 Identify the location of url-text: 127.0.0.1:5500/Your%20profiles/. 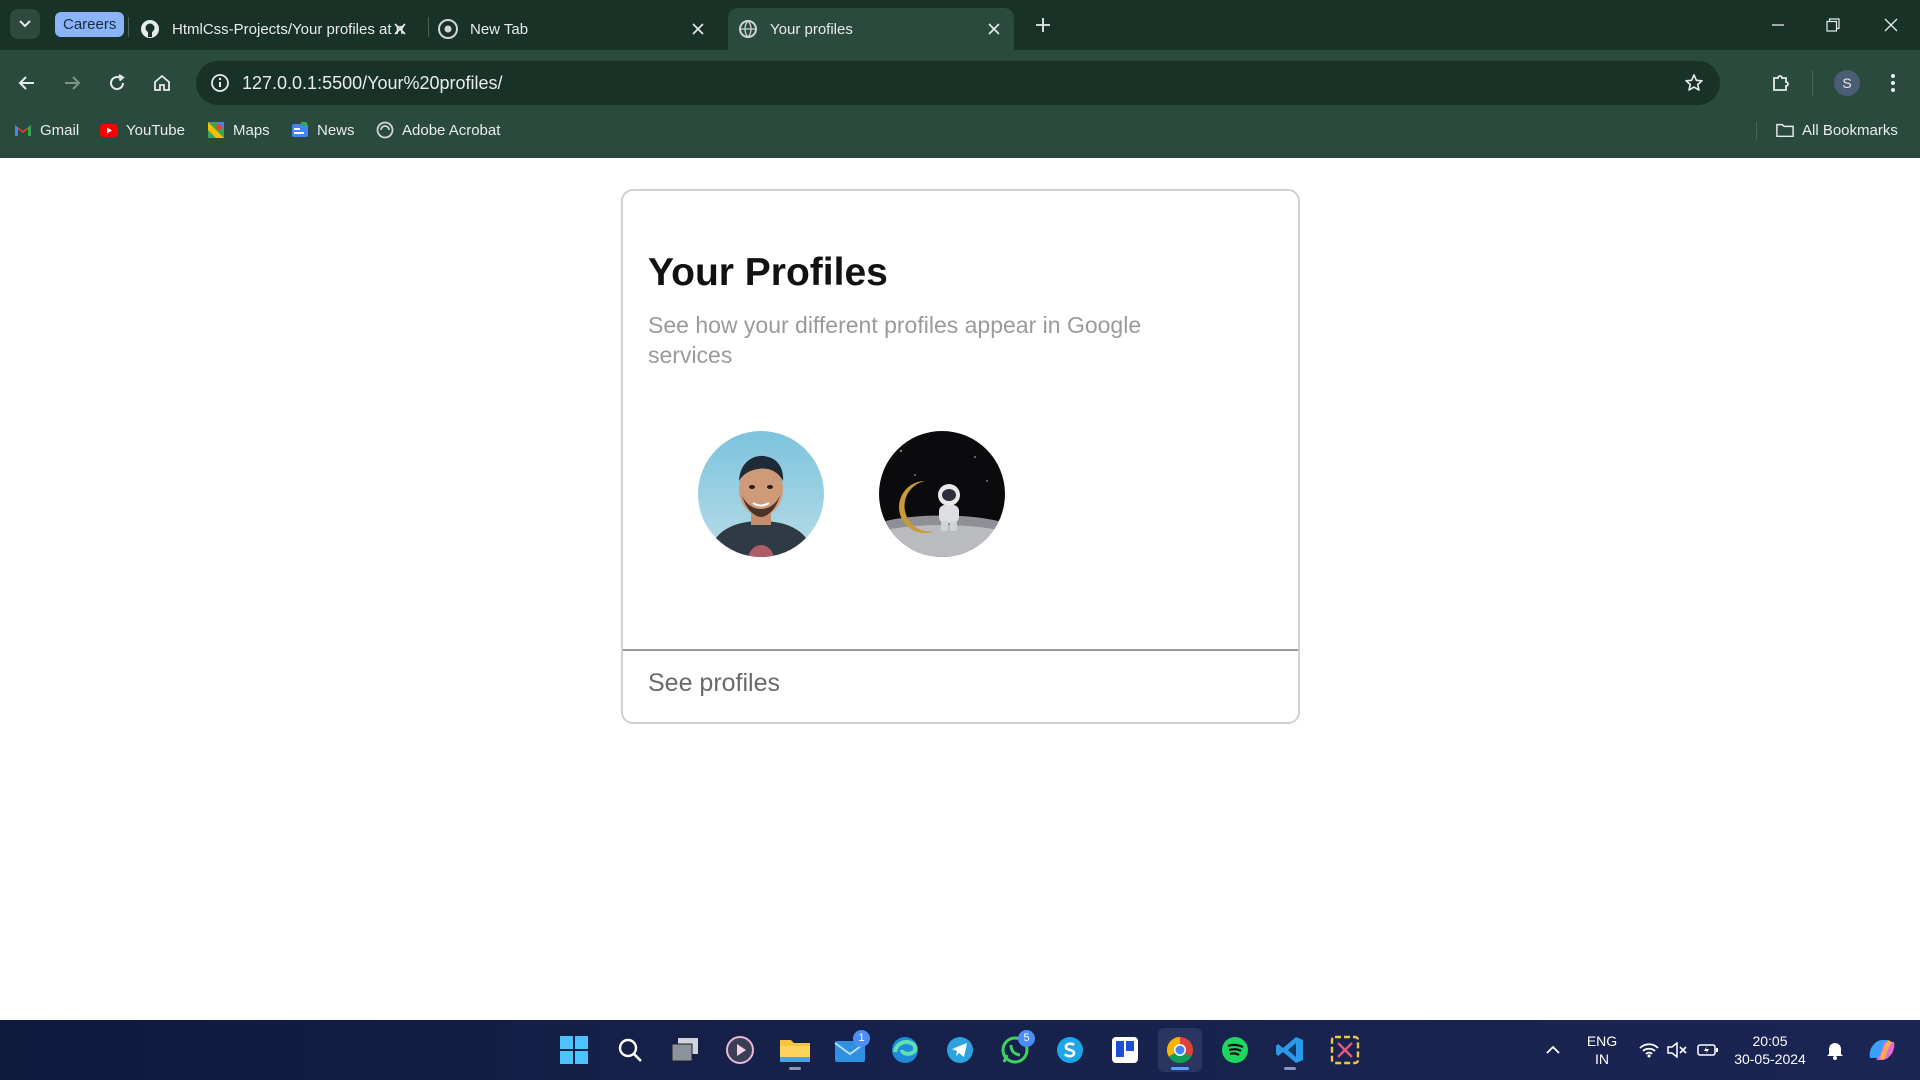
(372, 83).